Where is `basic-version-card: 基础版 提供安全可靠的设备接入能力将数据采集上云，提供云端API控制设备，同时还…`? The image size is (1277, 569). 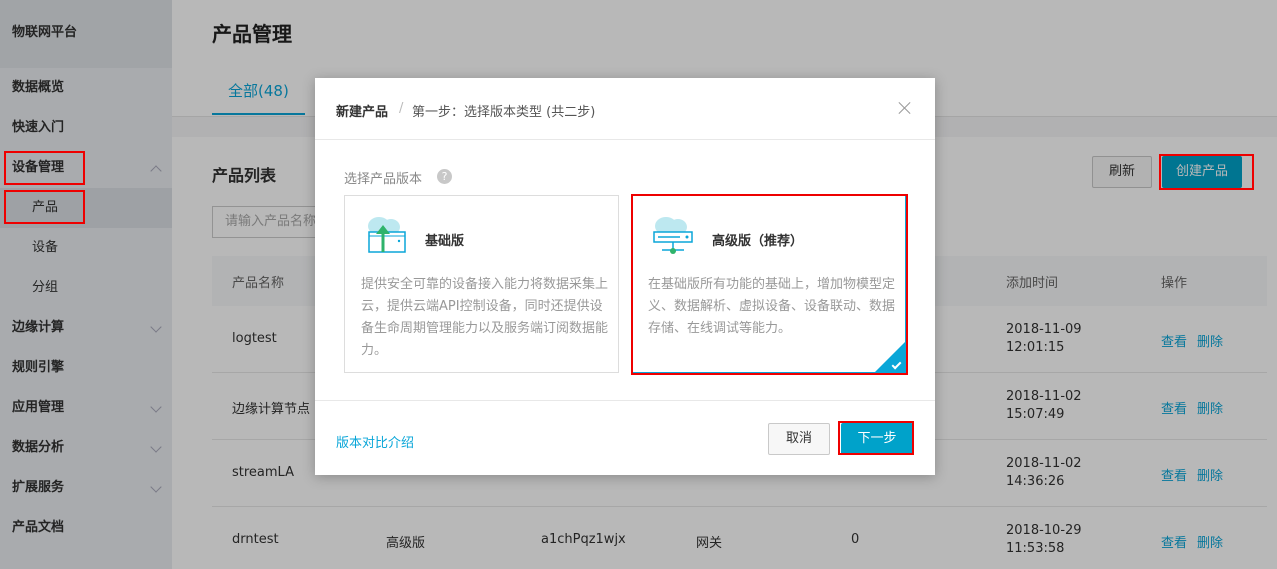 basic-version-card: 基础版 提供安全可靠的设备接入能力将数据采集上云，提供云端API控制设备，同时还… is located at coordinates (481, 284).